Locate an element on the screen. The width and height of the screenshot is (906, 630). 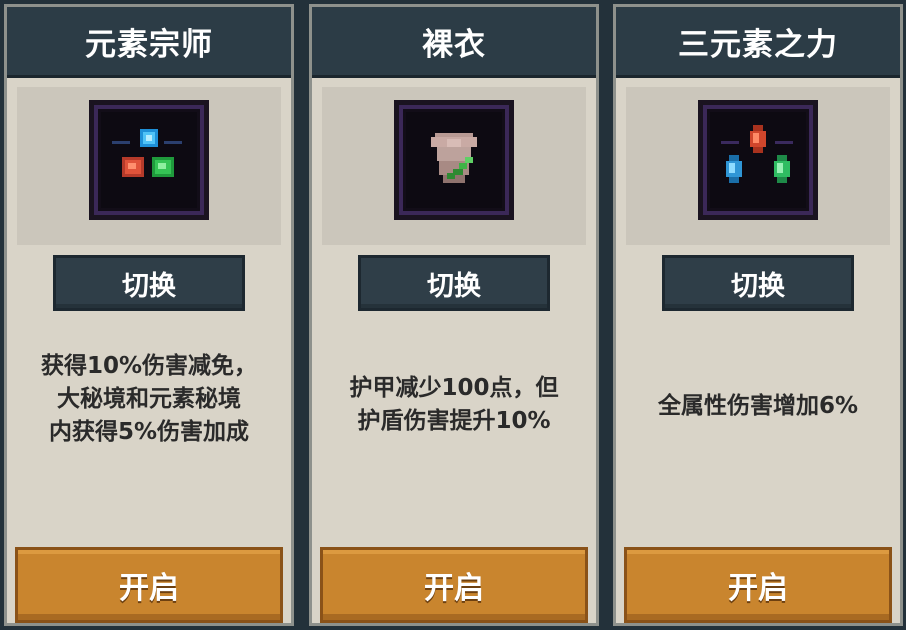
bare-armor-icon is located at coordinates (454, 160).